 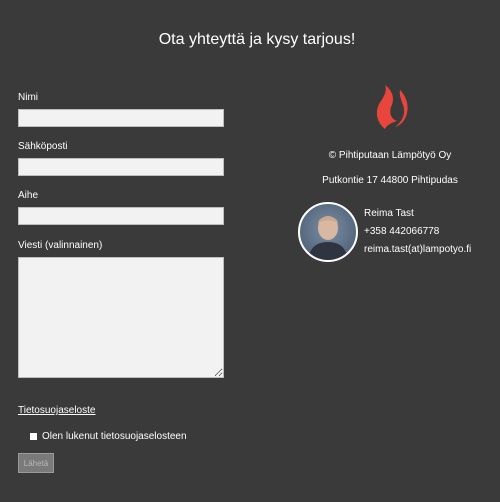 I want to click on flame-icon, so click(x=392, y=107).